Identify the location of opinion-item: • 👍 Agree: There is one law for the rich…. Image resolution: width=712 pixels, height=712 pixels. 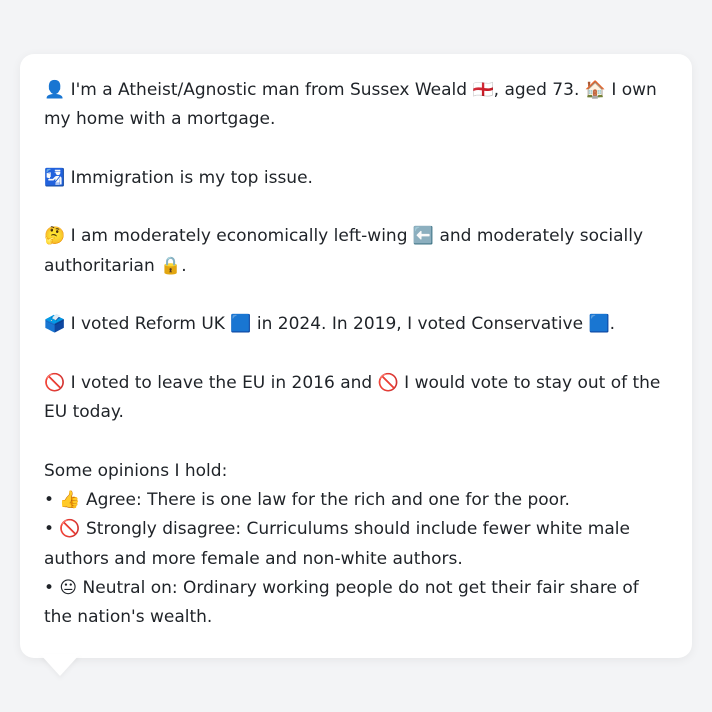
(307, 500).